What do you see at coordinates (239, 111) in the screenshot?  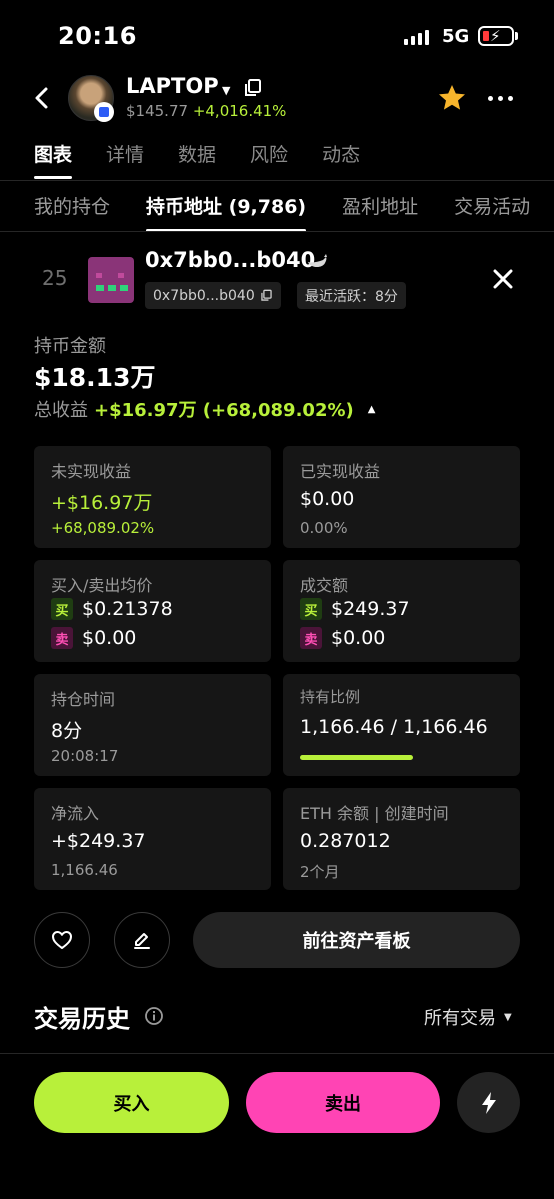 I see `token-change: +4,016.41%` at bounding box center [239, 111].